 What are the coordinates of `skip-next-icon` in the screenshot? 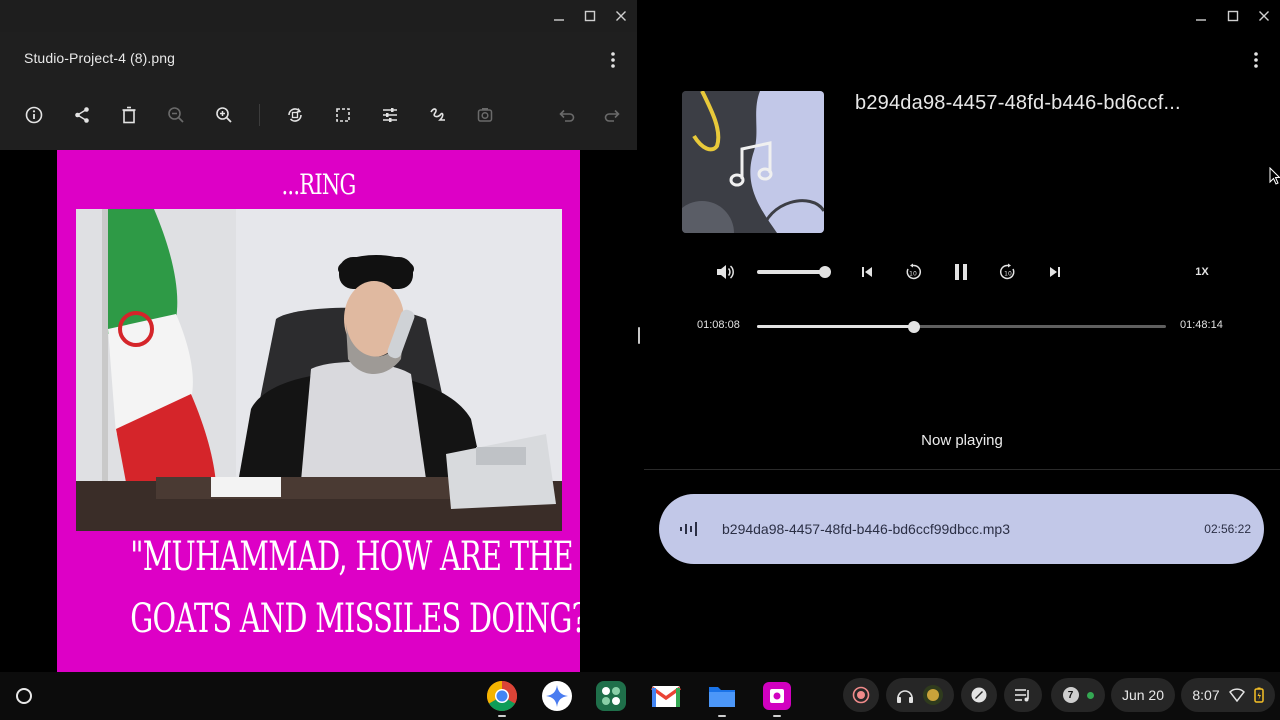 It's located at (1055, 272).